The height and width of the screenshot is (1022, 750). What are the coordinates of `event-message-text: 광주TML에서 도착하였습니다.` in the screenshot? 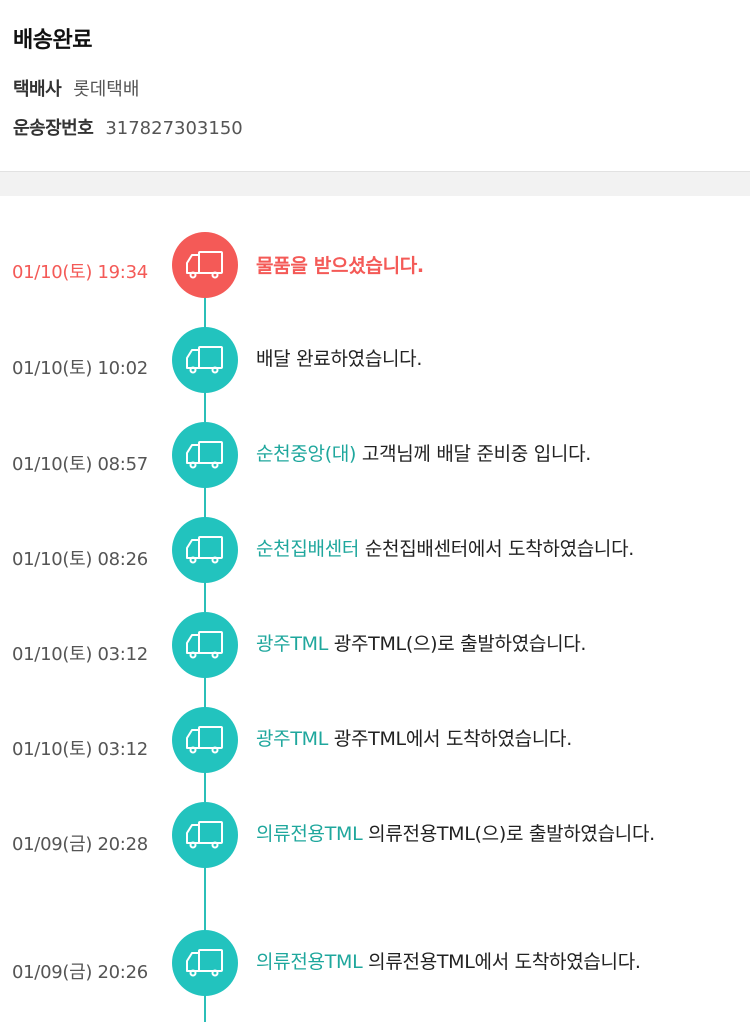 It's located at (452, 739).